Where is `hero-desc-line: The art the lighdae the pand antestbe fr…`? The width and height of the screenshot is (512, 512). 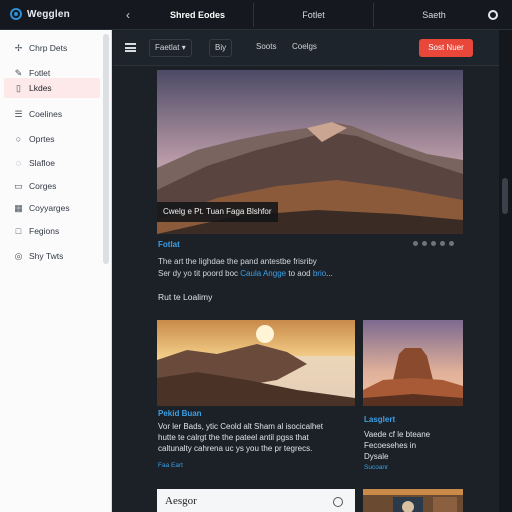 hero-desc-line: The art the lighdae the pand antestbe fr… is located at coordinates (237, 261).